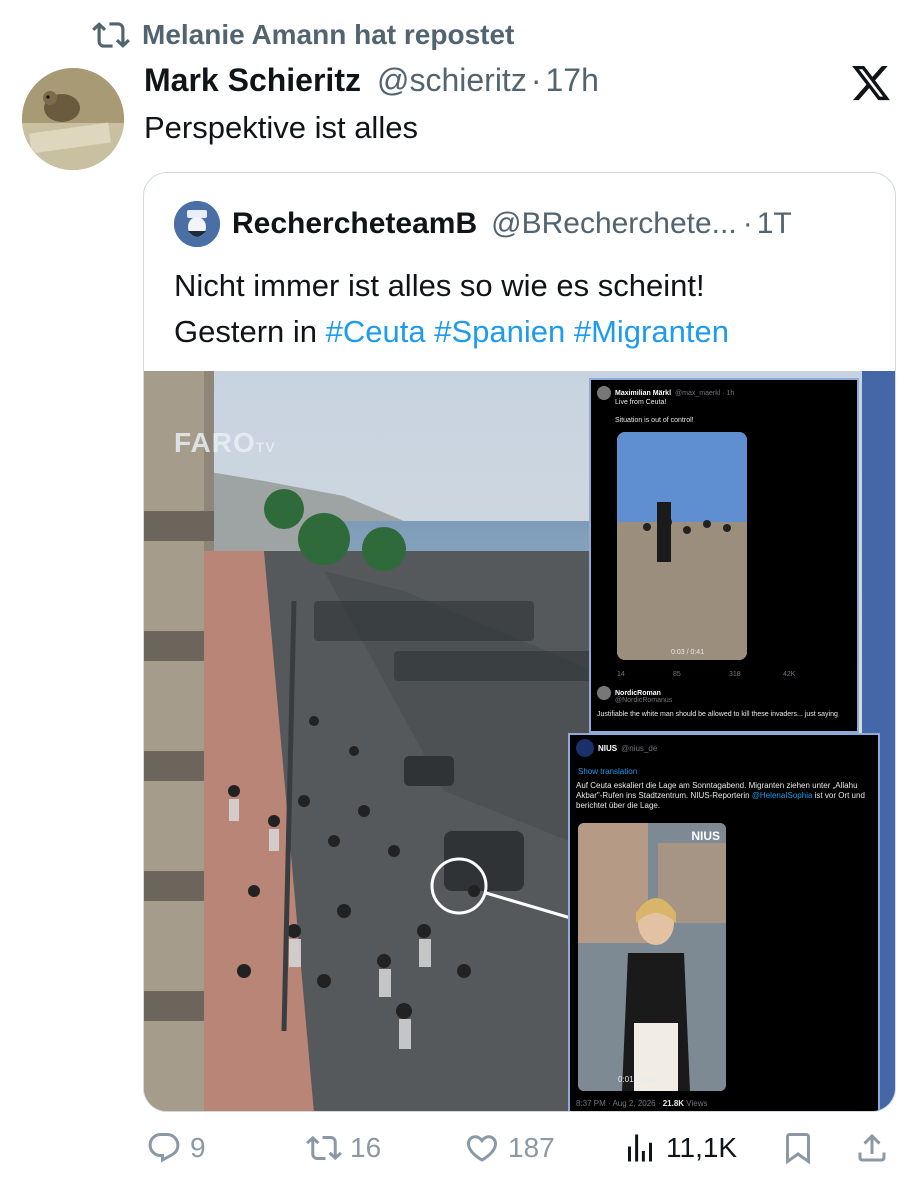 The width and height of the screenshot is (908, 1200). Describe the element at coordinates (705, 836) in the screenshot. I see `embed2-video-badge: NIUS` at that location.